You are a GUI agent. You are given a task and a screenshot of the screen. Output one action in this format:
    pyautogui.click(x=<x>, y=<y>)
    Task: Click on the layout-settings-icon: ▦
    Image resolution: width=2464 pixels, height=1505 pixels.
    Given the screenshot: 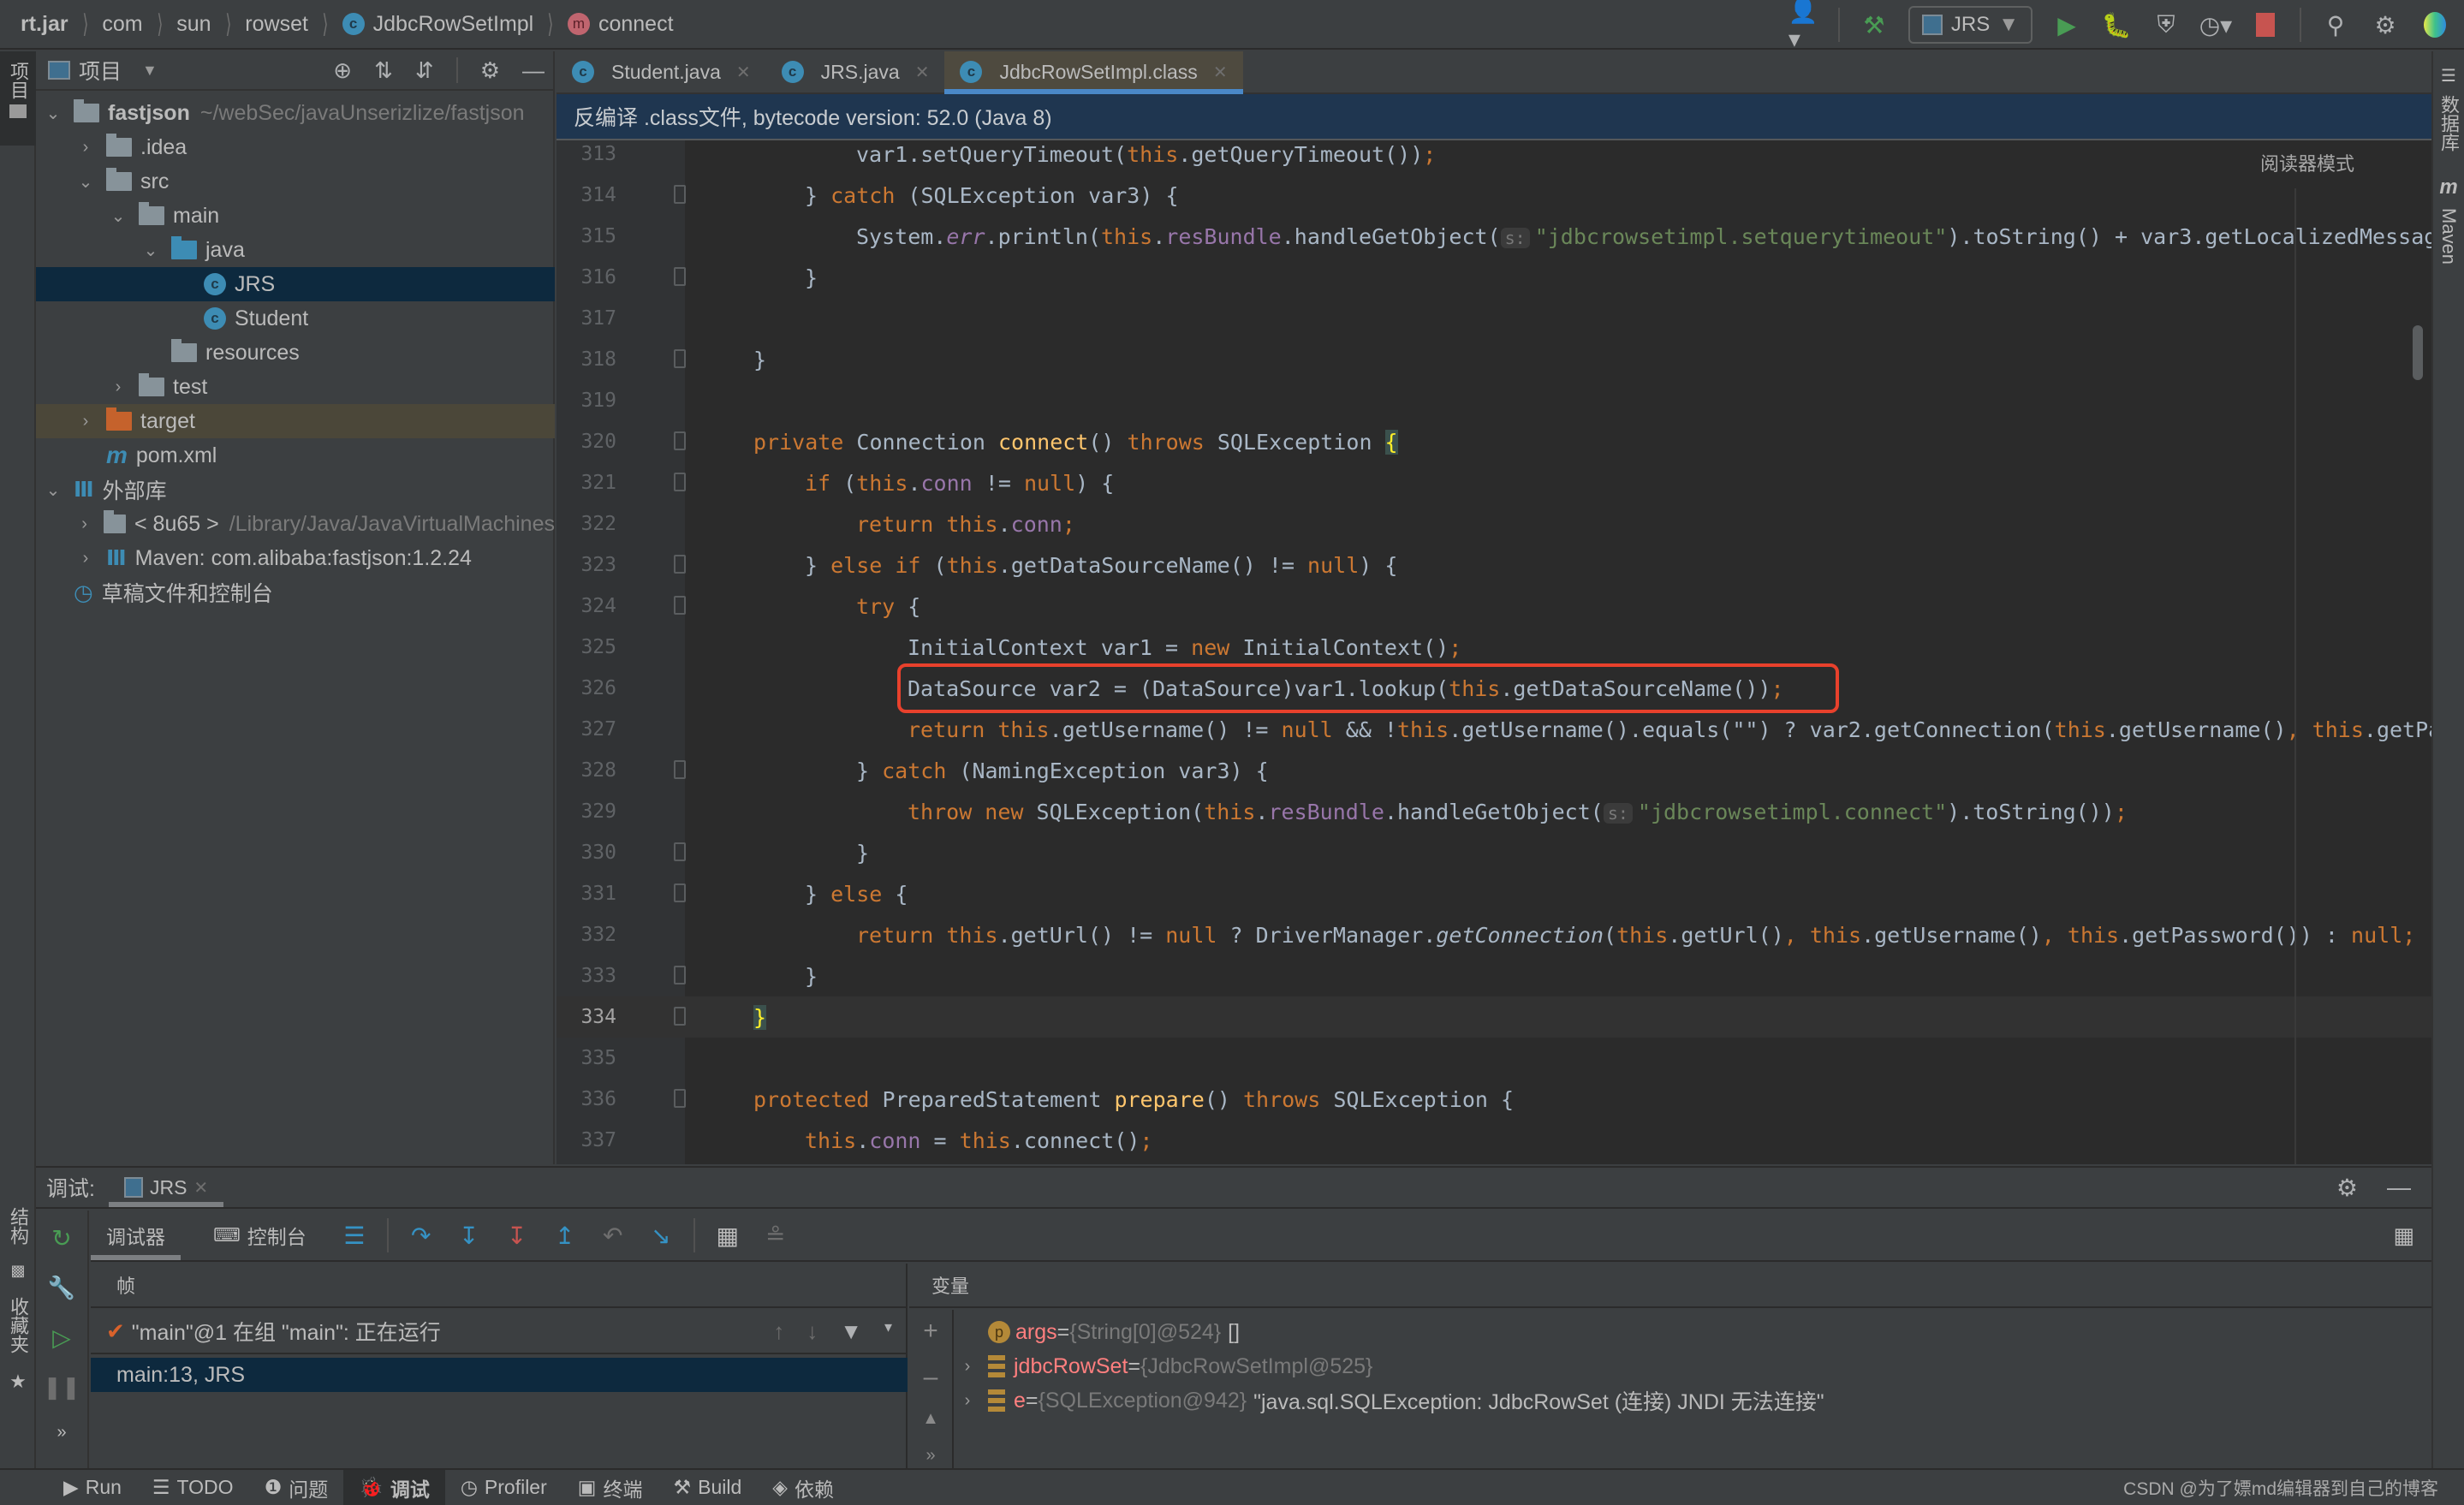 What is the action you would take?
    pyautogui.click(x=2403, y=1235)
    